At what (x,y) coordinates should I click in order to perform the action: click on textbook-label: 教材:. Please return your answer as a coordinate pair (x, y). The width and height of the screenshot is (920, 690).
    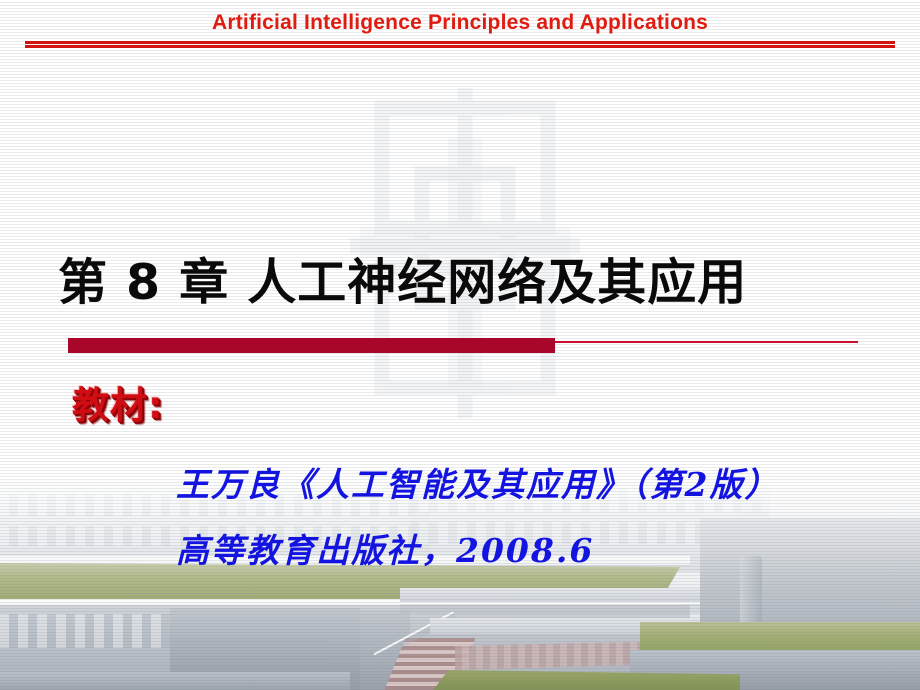
    Looking at the image, I should click on (118, 405).